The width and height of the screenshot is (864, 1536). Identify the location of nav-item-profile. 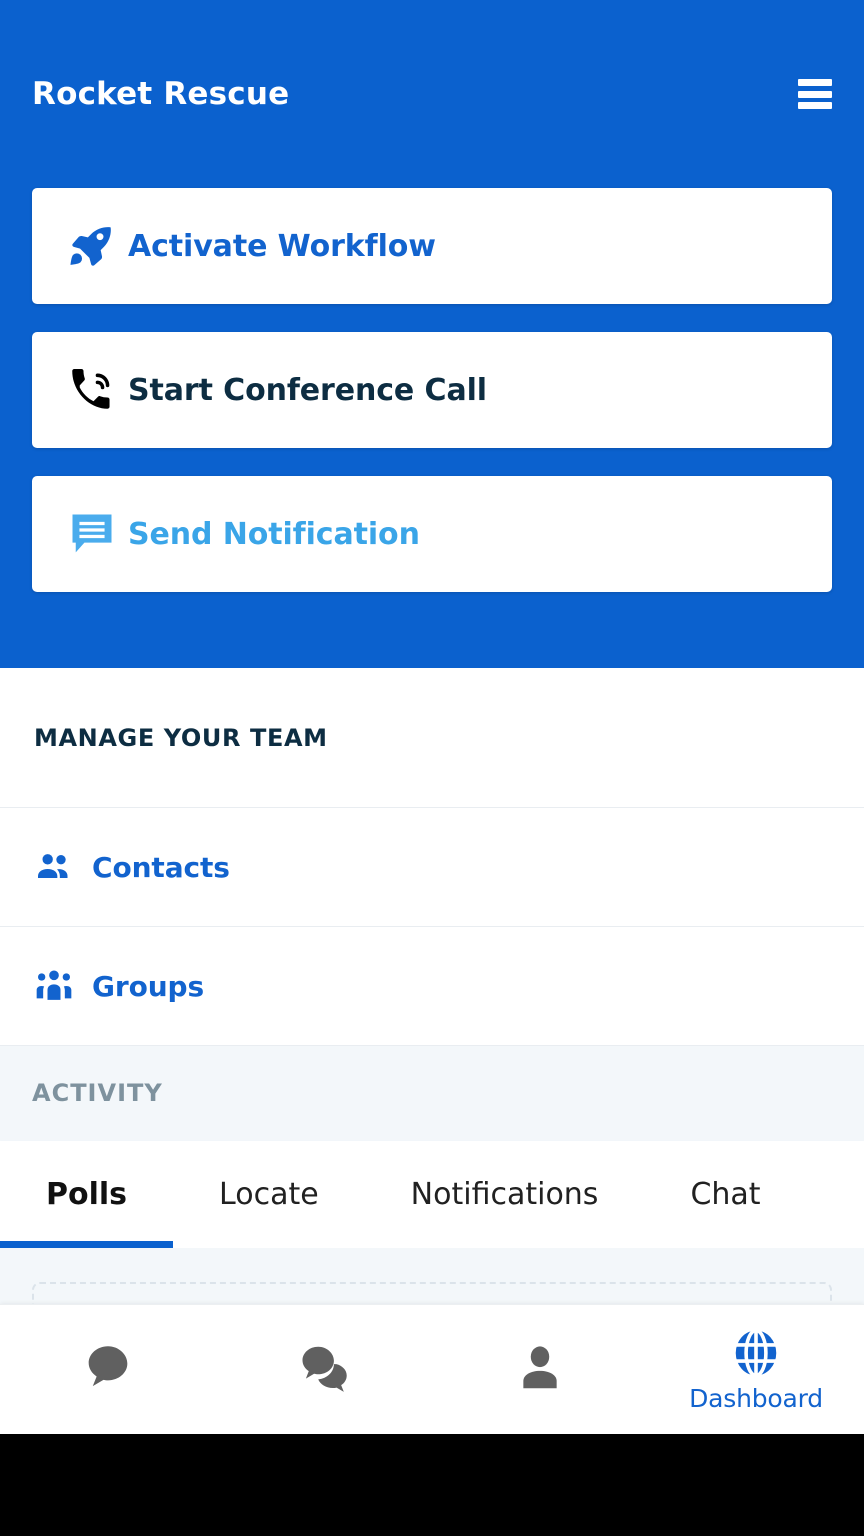
(540, 1369).